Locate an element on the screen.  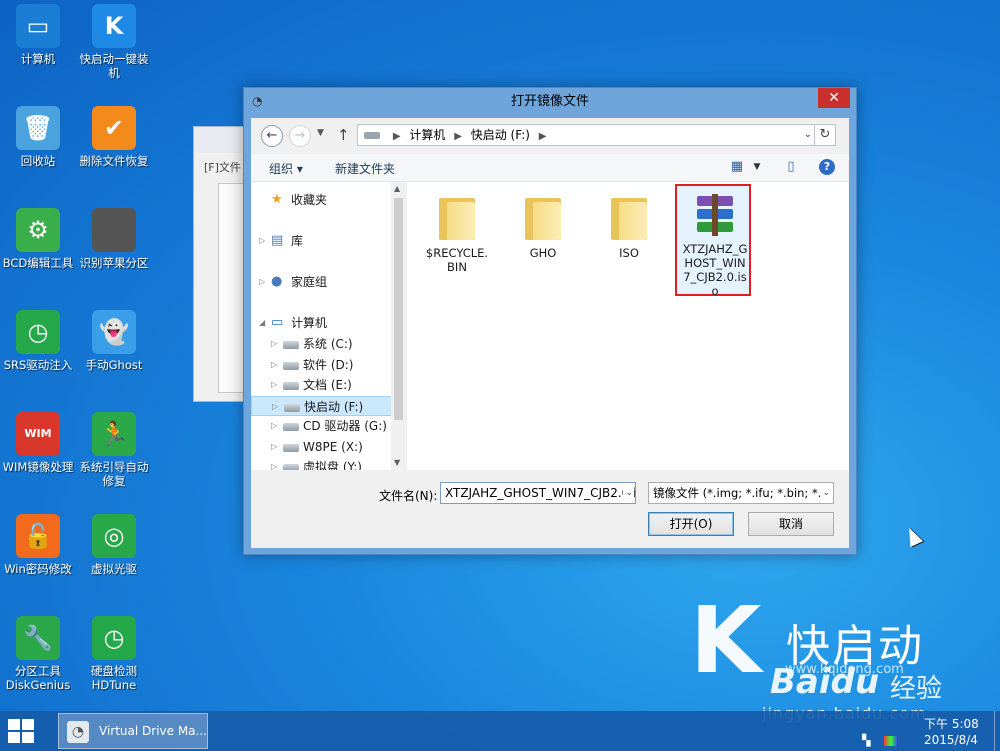
file-item-3: ISO is located at coordinates (629, 224).